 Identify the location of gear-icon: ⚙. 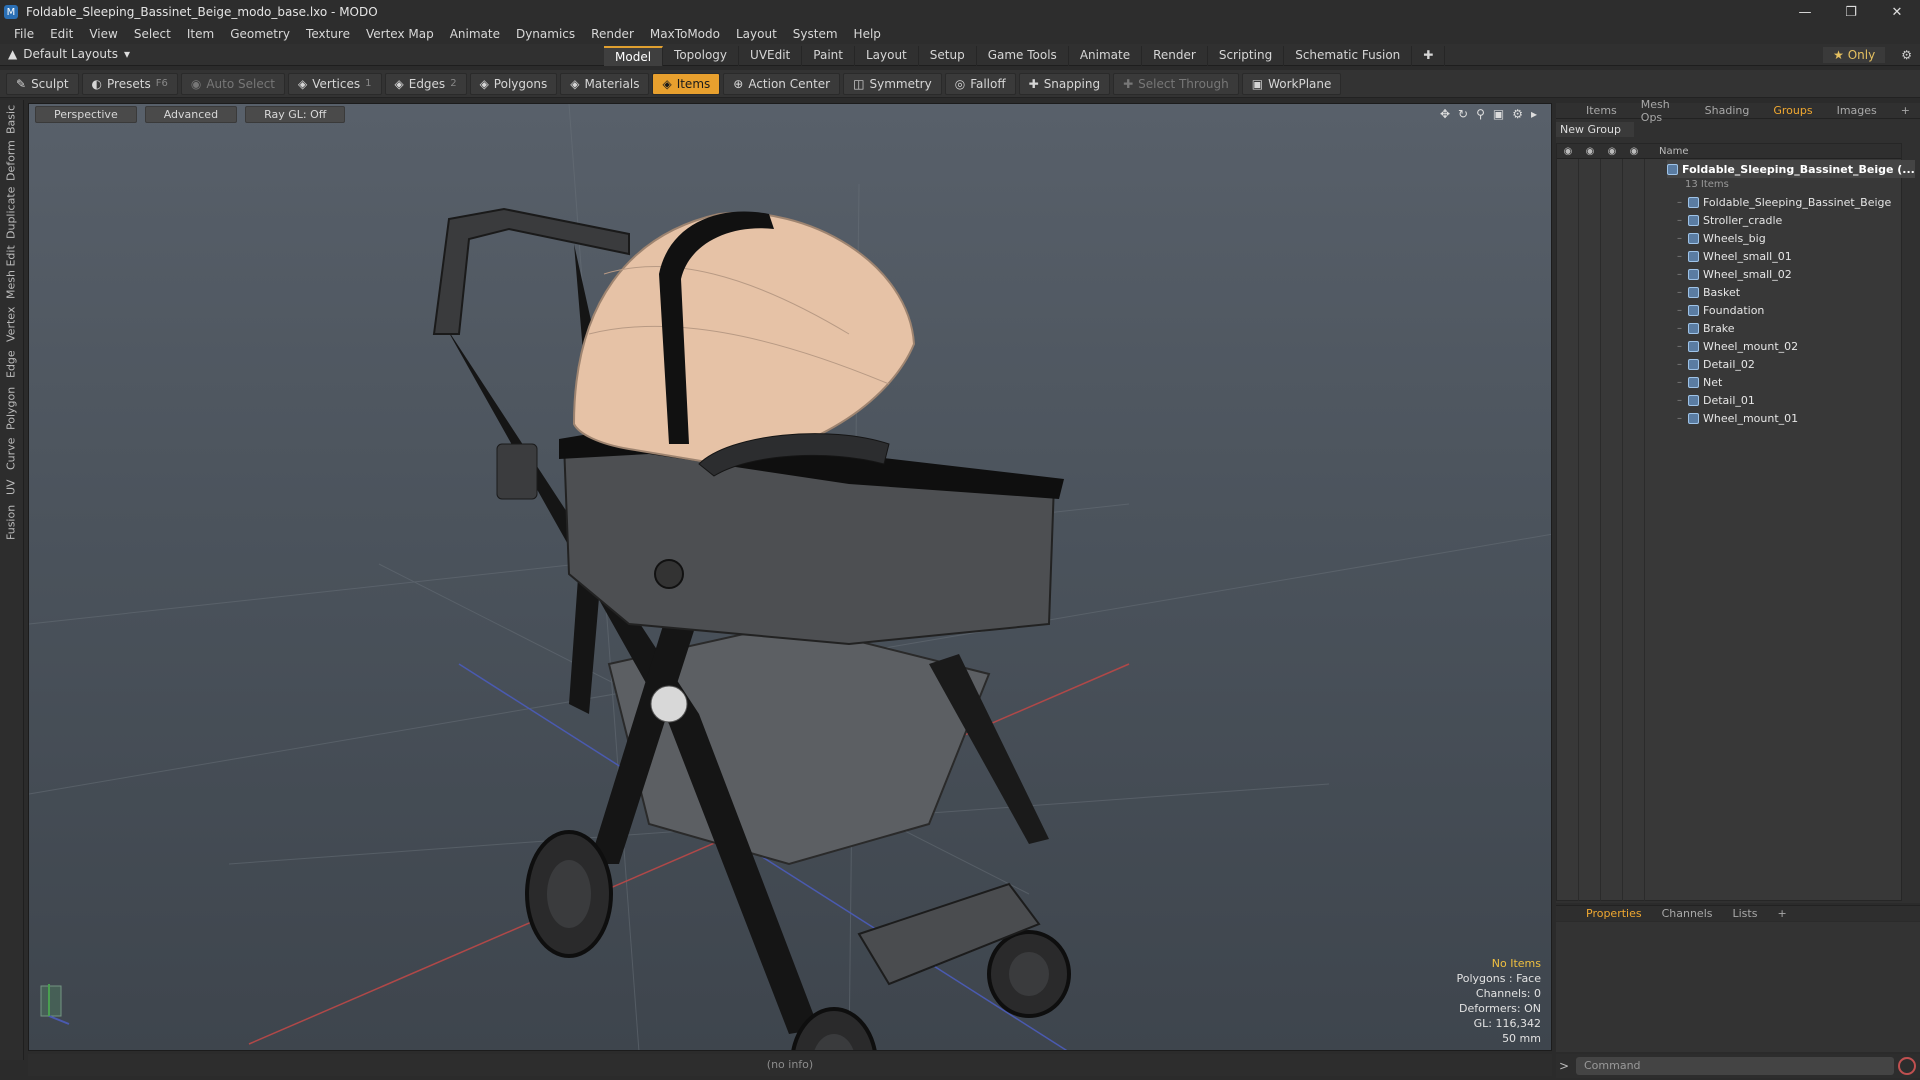
(1906, 55).